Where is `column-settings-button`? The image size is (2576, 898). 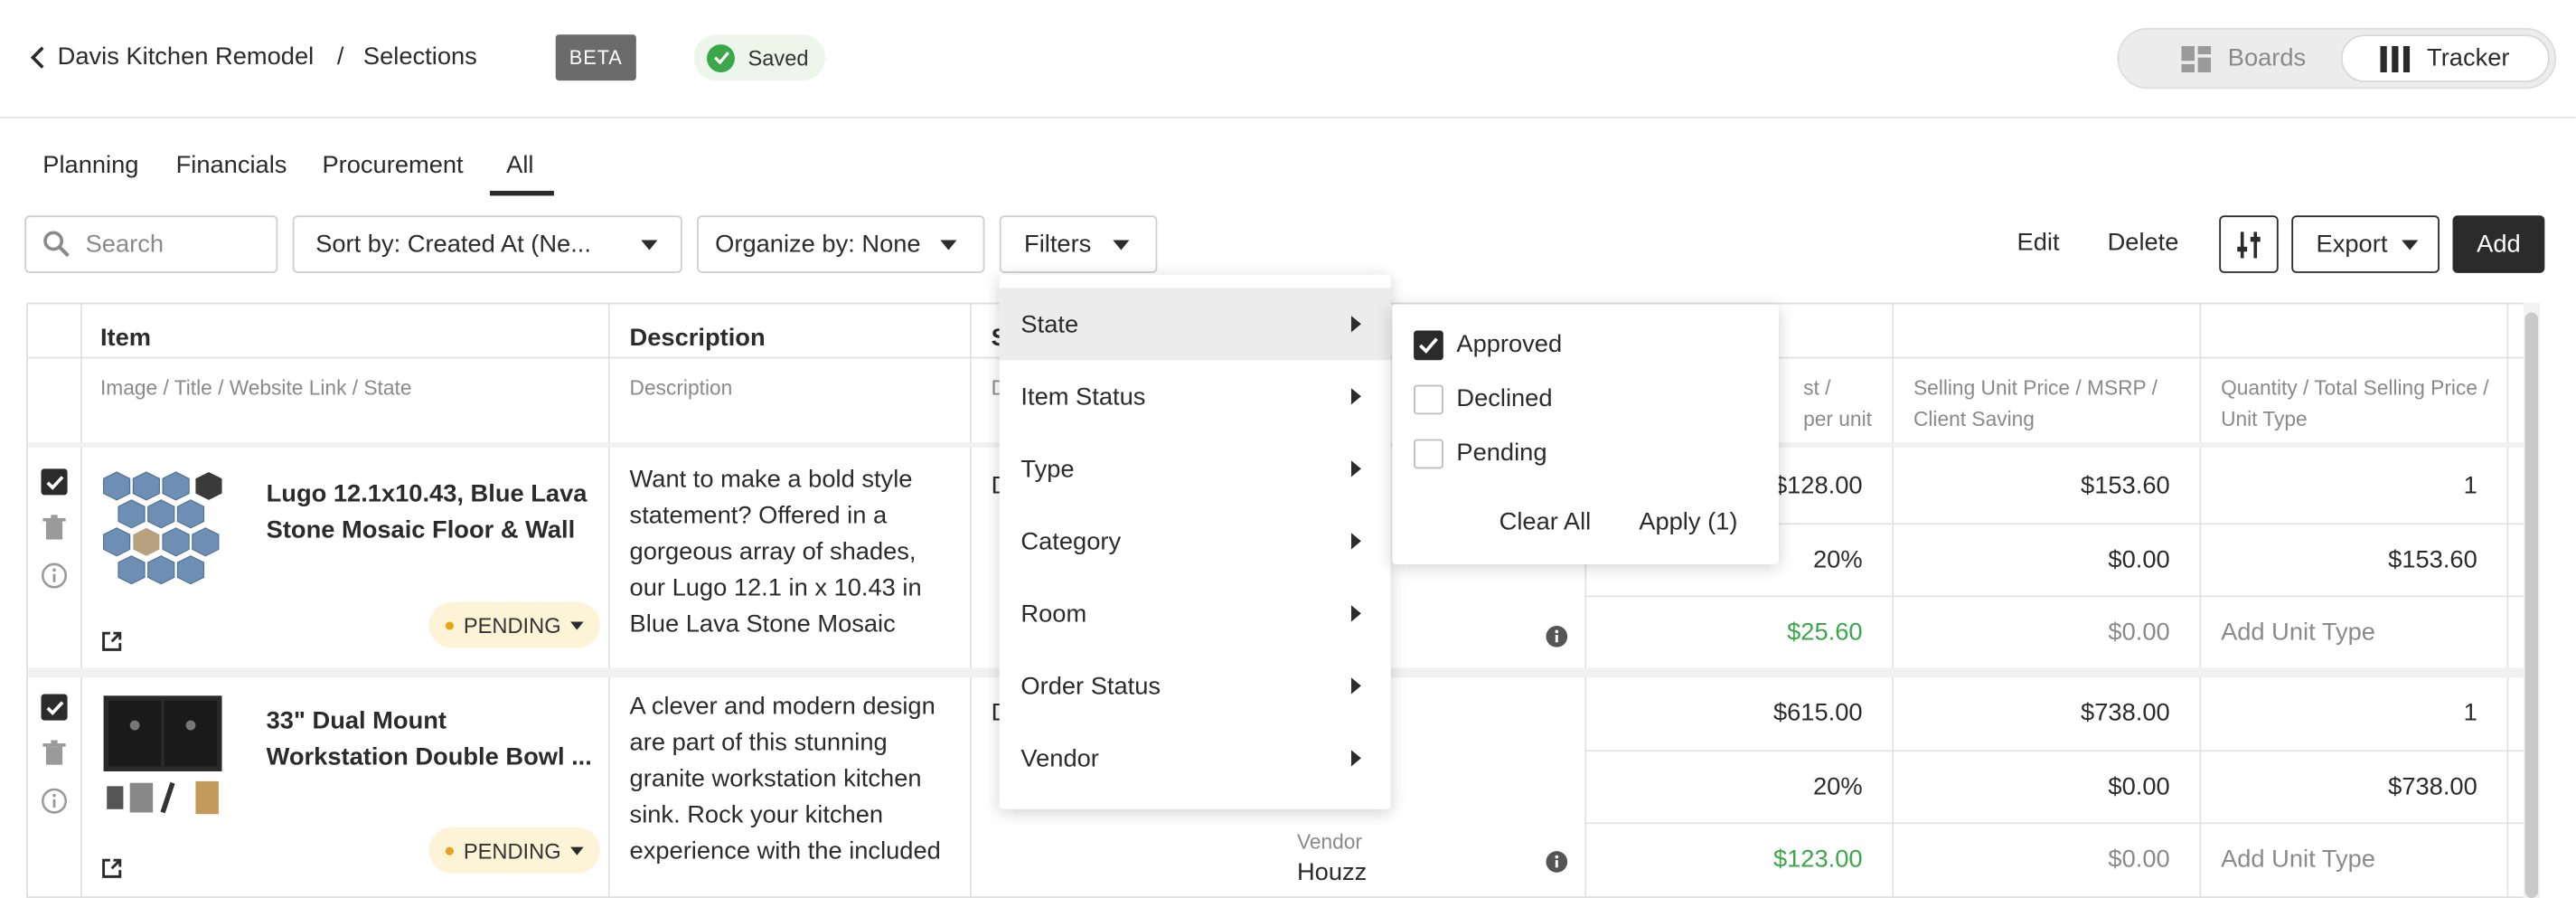 column-settings-button is located at coordinates (2249, 244).